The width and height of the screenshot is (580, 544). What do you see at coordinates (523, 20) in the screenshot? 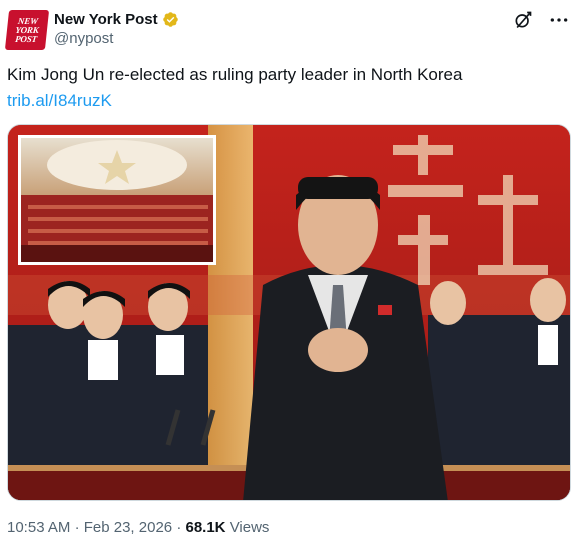
I see `grok-icon` at bounding box center [523, 20].